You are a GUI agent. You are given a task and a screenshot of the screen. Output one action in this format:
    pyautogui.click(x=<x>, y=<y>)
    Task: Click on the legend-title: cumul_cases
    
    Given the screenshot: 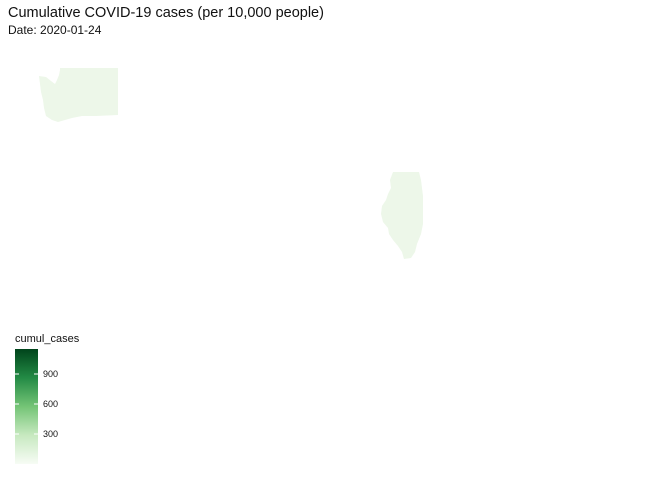 What is the action you would take?
    pyautogui.click(x=47, y=339)
    